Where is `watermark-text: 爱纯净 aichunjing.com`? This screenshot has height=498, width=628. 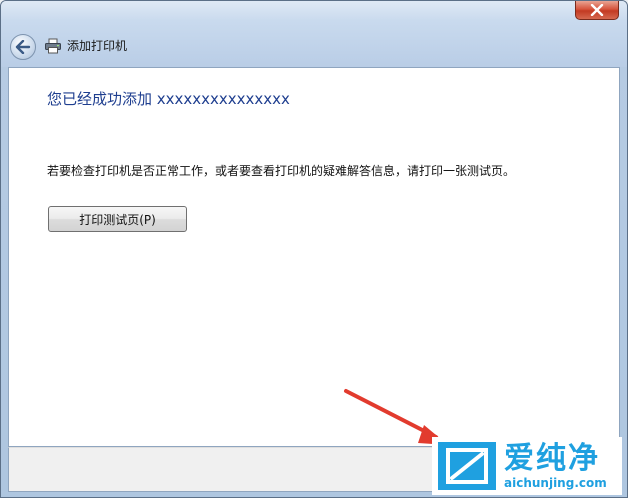 watermark-text: 爱纯净 aichunjing.com is located at coordinates (555, 466).